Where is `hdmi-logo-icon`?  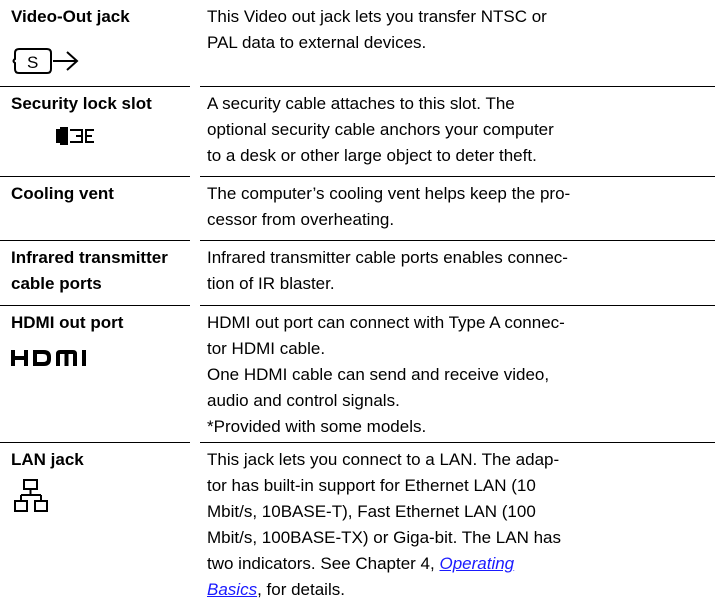 hdmi-logo-icon is located at coordinates (66, 358).